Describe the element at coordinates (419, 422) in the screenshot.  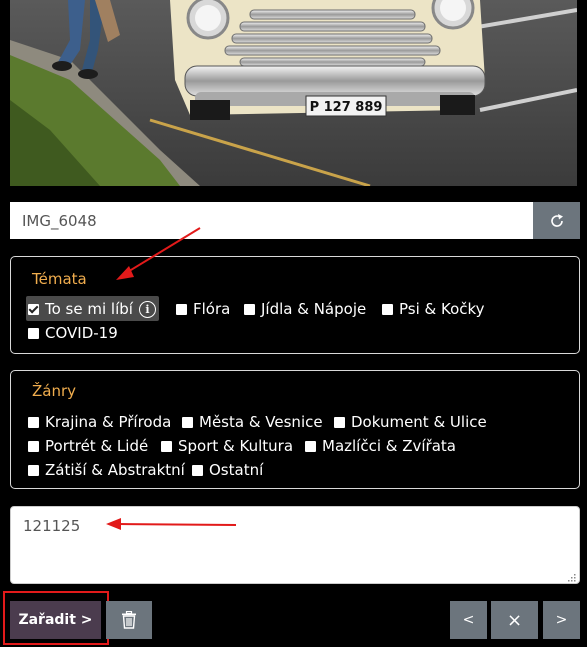
I see `genre-label-documentary: Dokument & Ulice` at that location.